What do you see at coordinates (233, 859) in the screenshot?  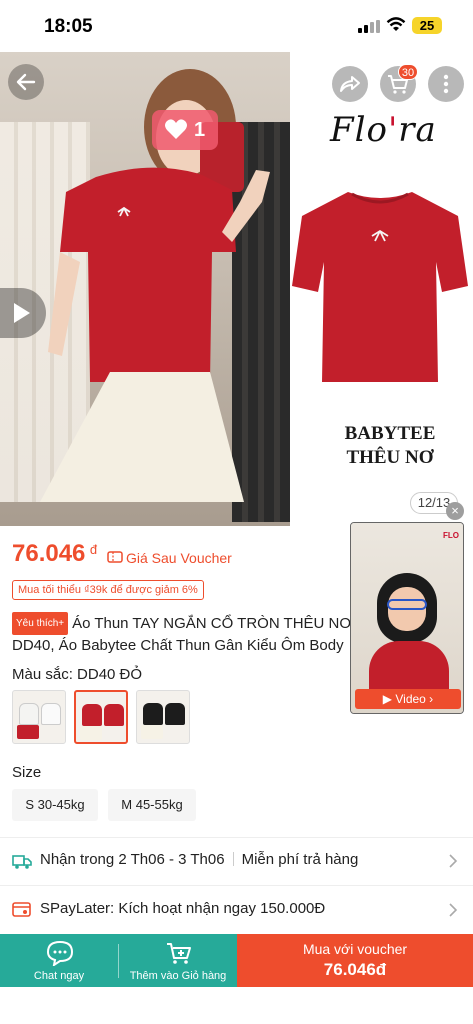 I see `separator` at bounding box center [233, 859].